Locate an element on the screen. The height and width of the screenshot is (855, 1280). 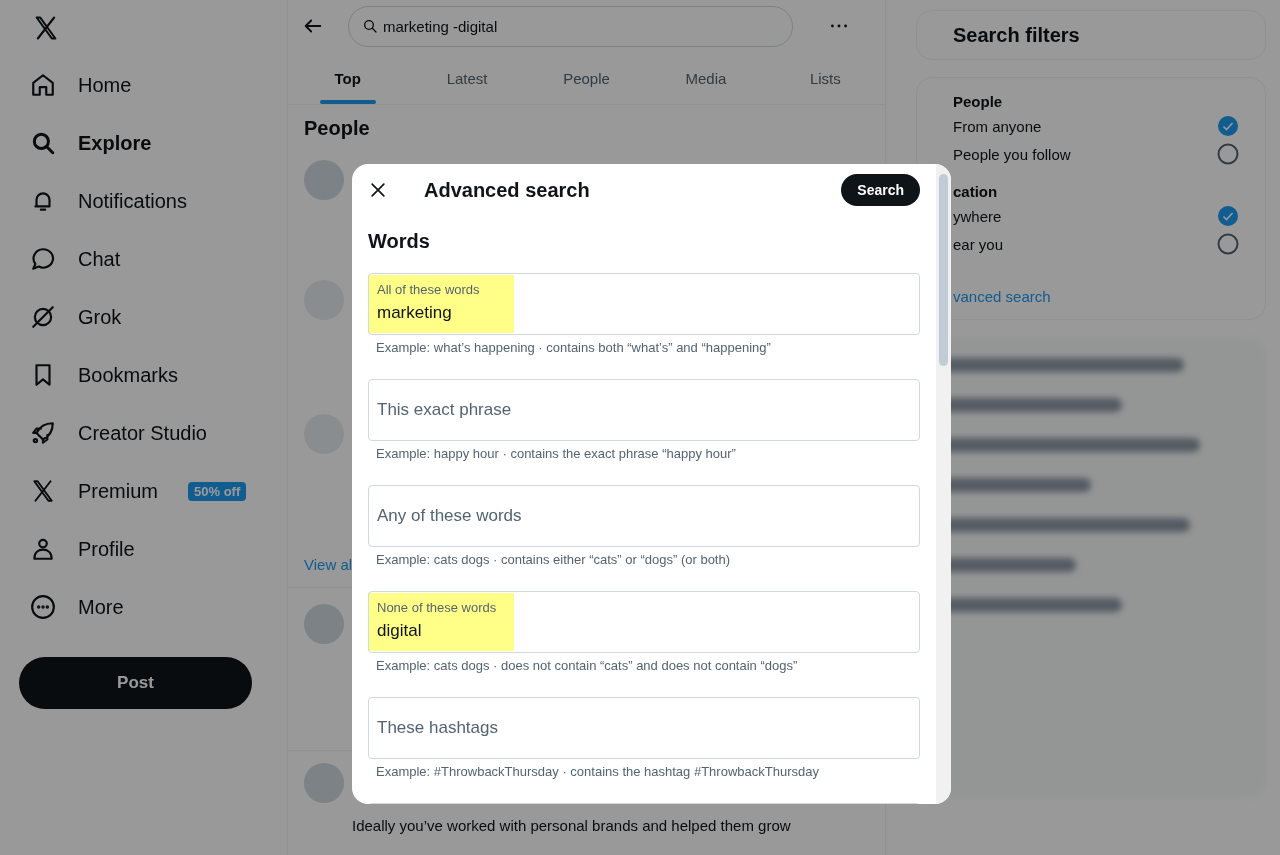
nav-item: Notifications is located at coordinates (153, 201).